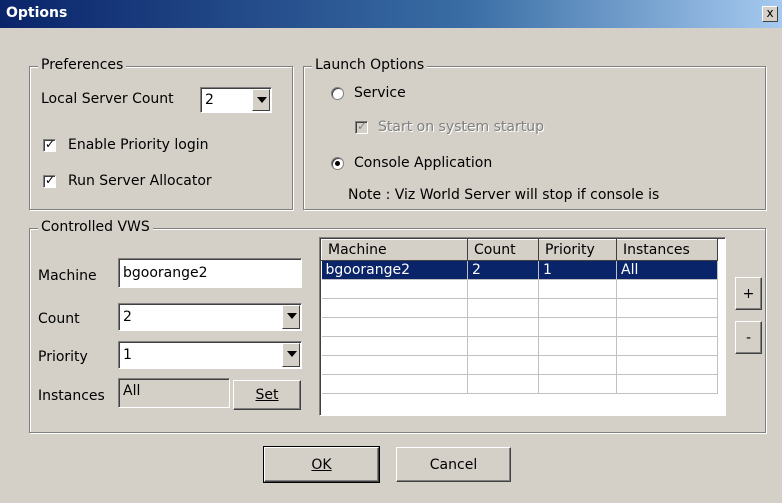 This screenshot has height=503, width=782. I want to click on console-application-label: Console Application, so click(423, 163).